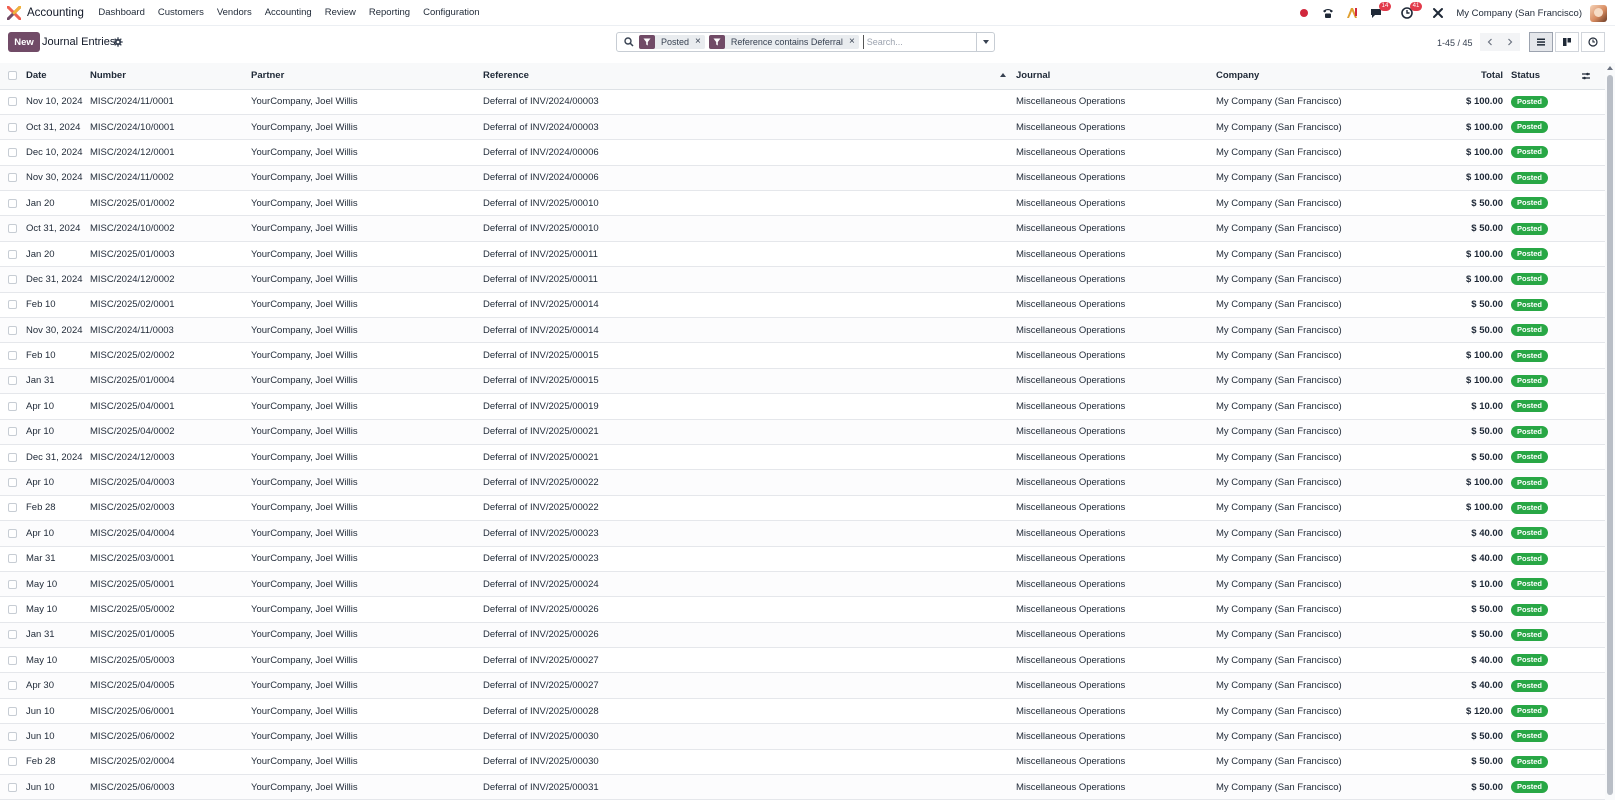 This screenshot has height=800, width=1615. I want to click on column-header-number: Number, so click(166, 76).